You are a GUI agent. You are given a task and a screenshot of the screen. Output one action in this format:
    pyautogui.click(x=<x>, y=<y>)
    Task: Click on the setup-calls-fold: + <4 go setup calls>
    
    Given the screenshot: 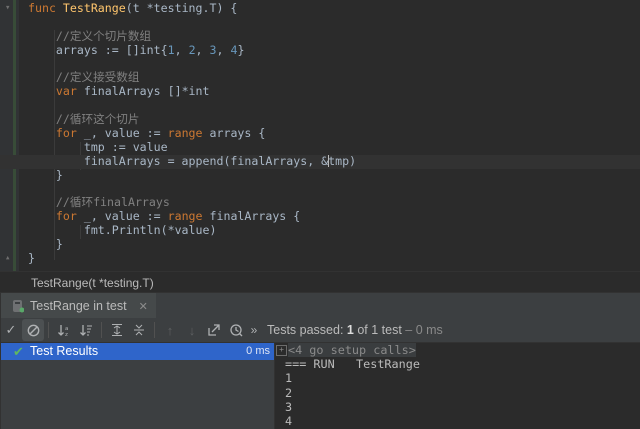 What is the action you would take?
    pyautogui.click(x=457, y=350)
    